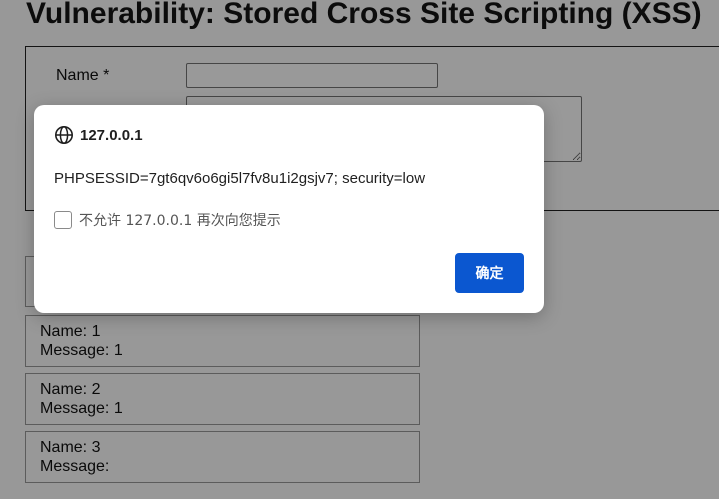 This screenshot has width=719, height=499. I want to click on dialog-header: 127.0.0.1, so click(98, 135).